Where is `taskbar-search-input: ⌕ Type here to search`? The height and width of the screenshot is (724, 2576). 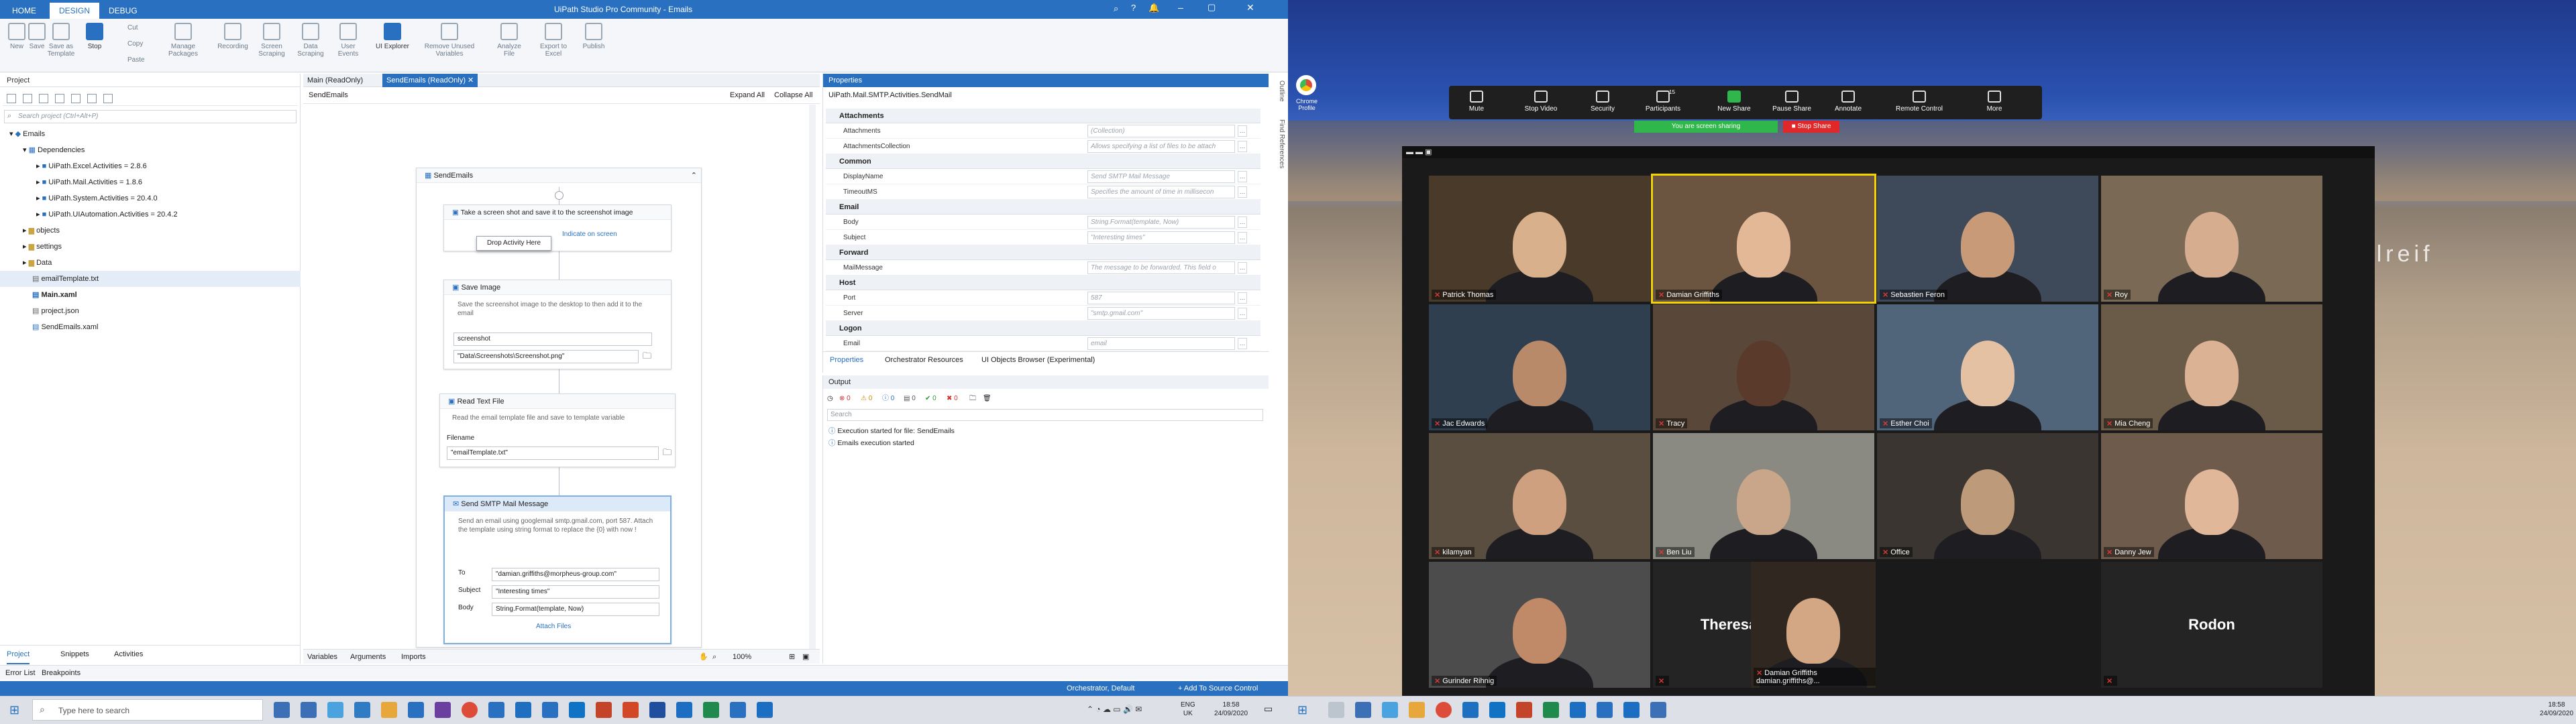 taskbar-search-input: ⌕ Type here to search is located at coordinates (147, 710).